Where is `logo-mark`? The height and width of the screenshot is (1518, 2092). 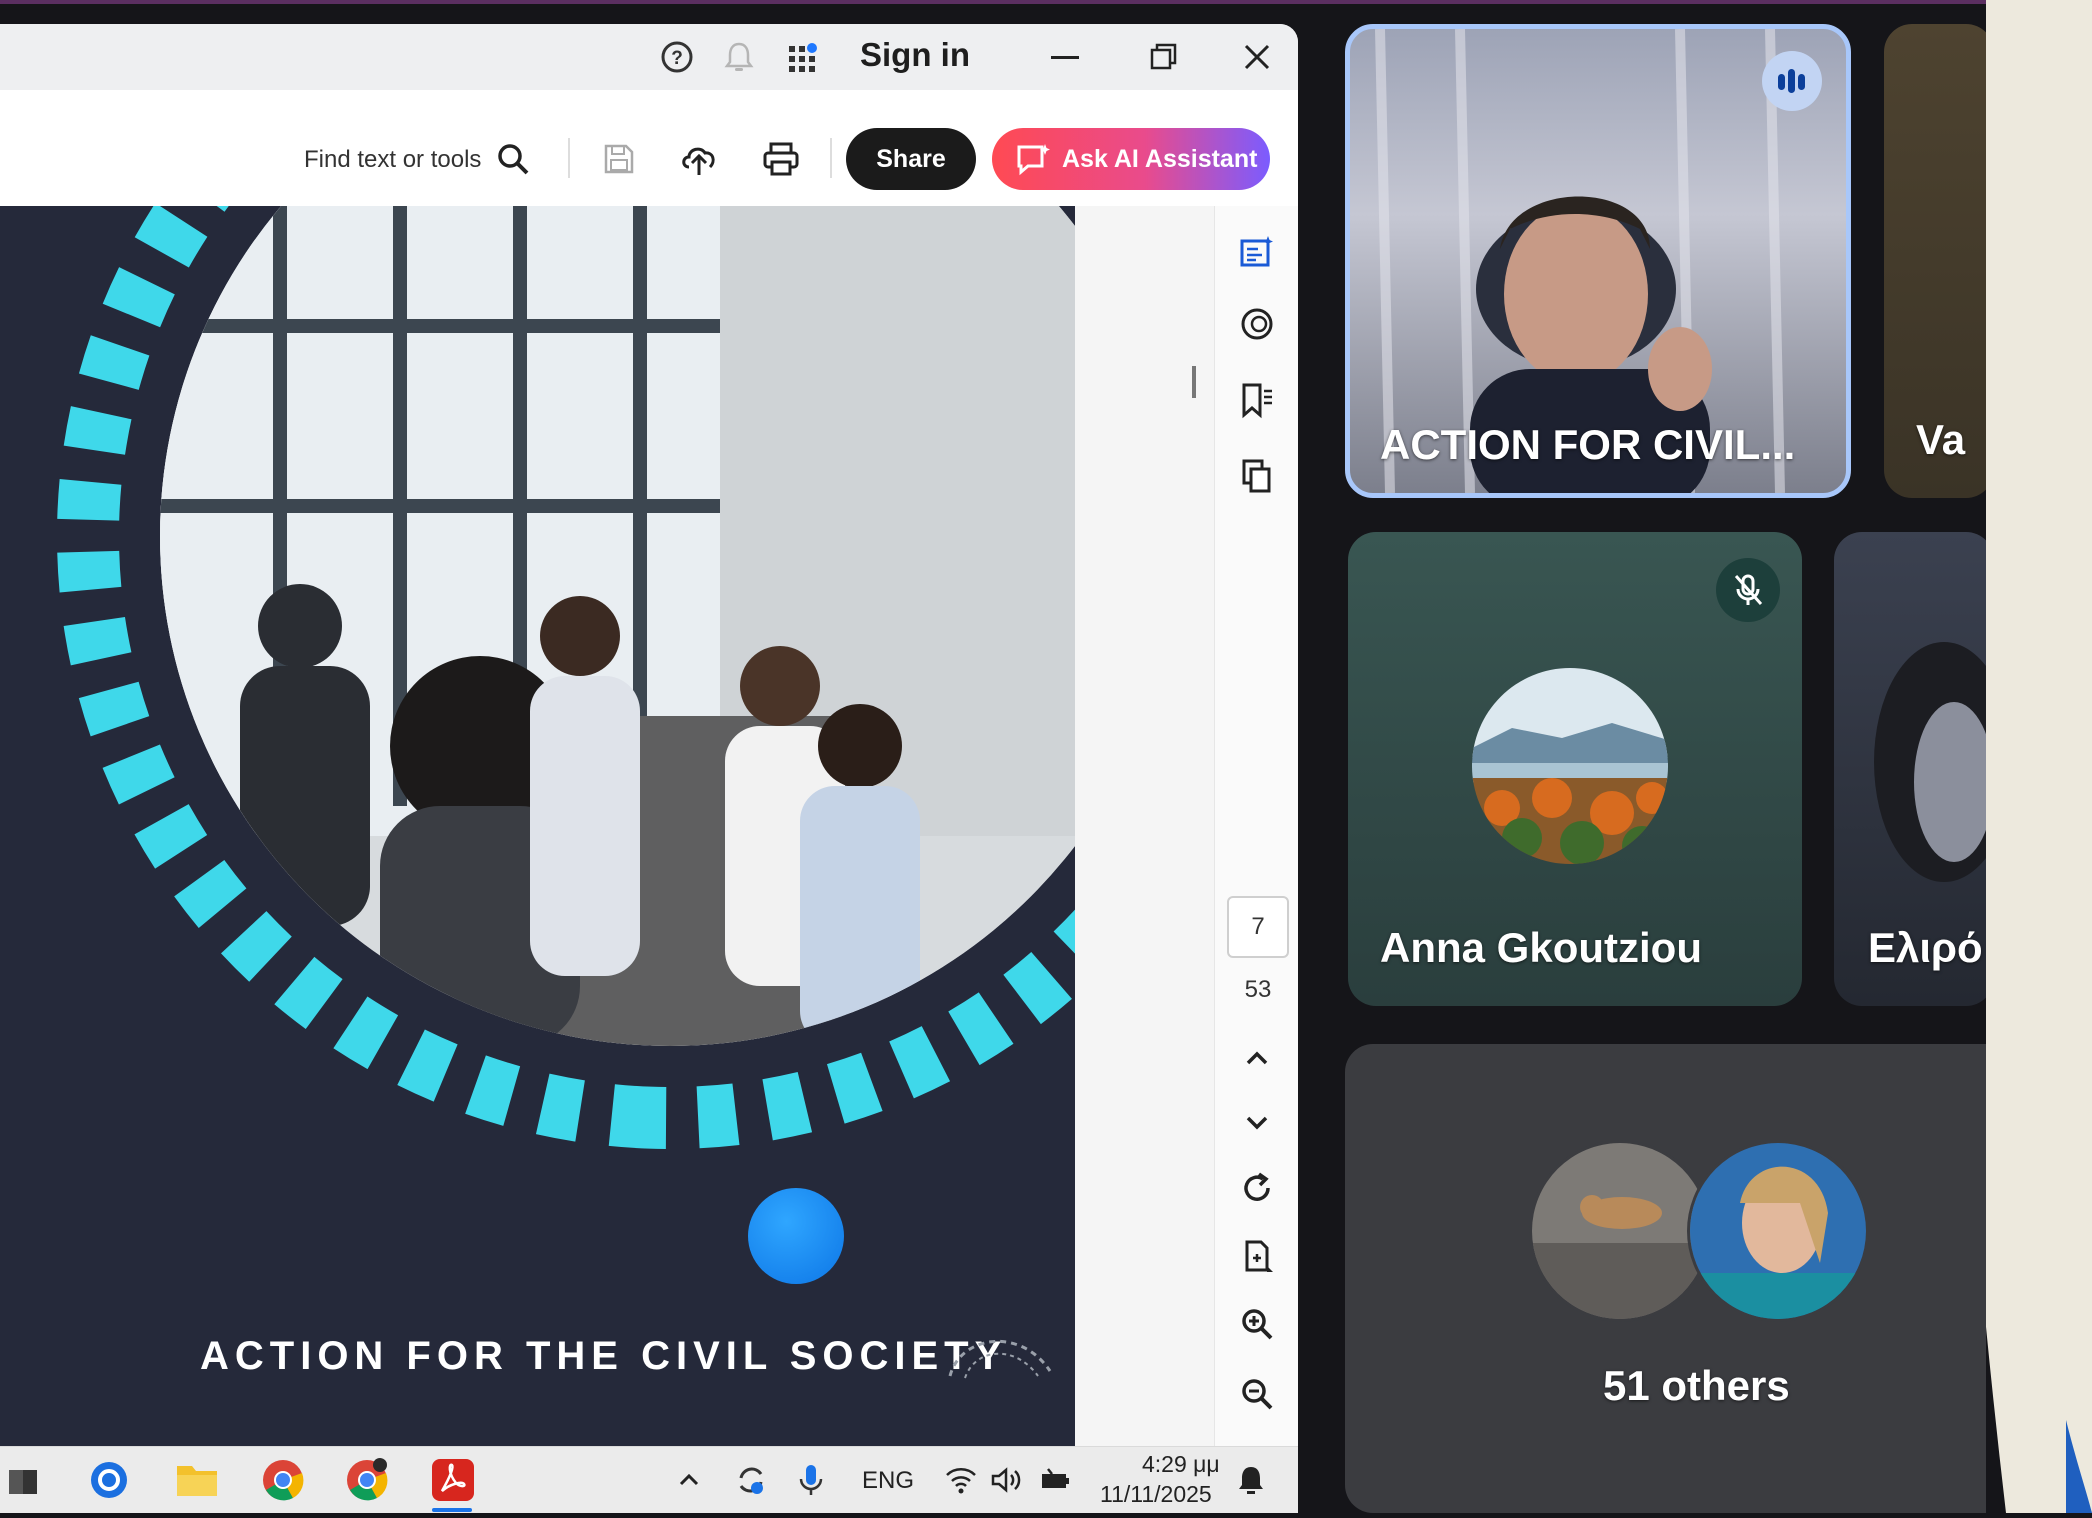
logo-mark is located at coordinates (1000, 1359).